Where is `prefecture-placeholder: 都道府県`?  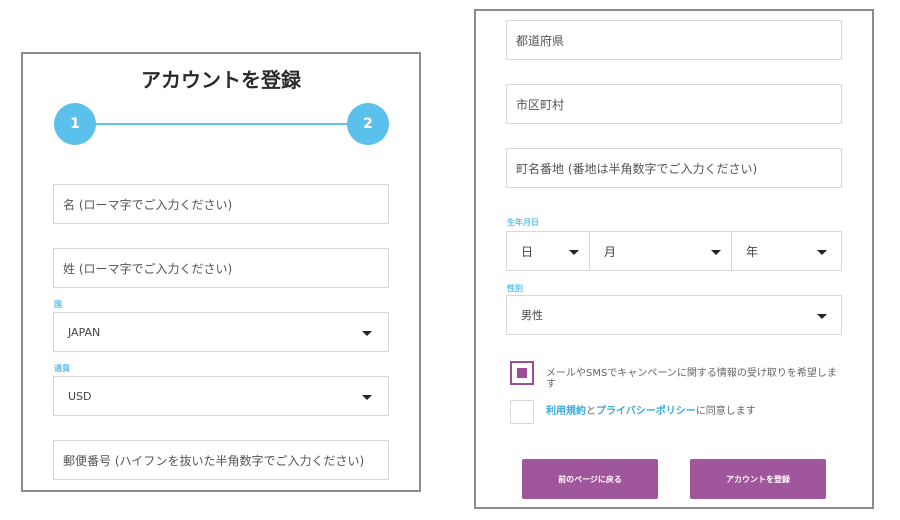
prefecture-placeholder: 都道府県 is located at coordinates (540, 40).